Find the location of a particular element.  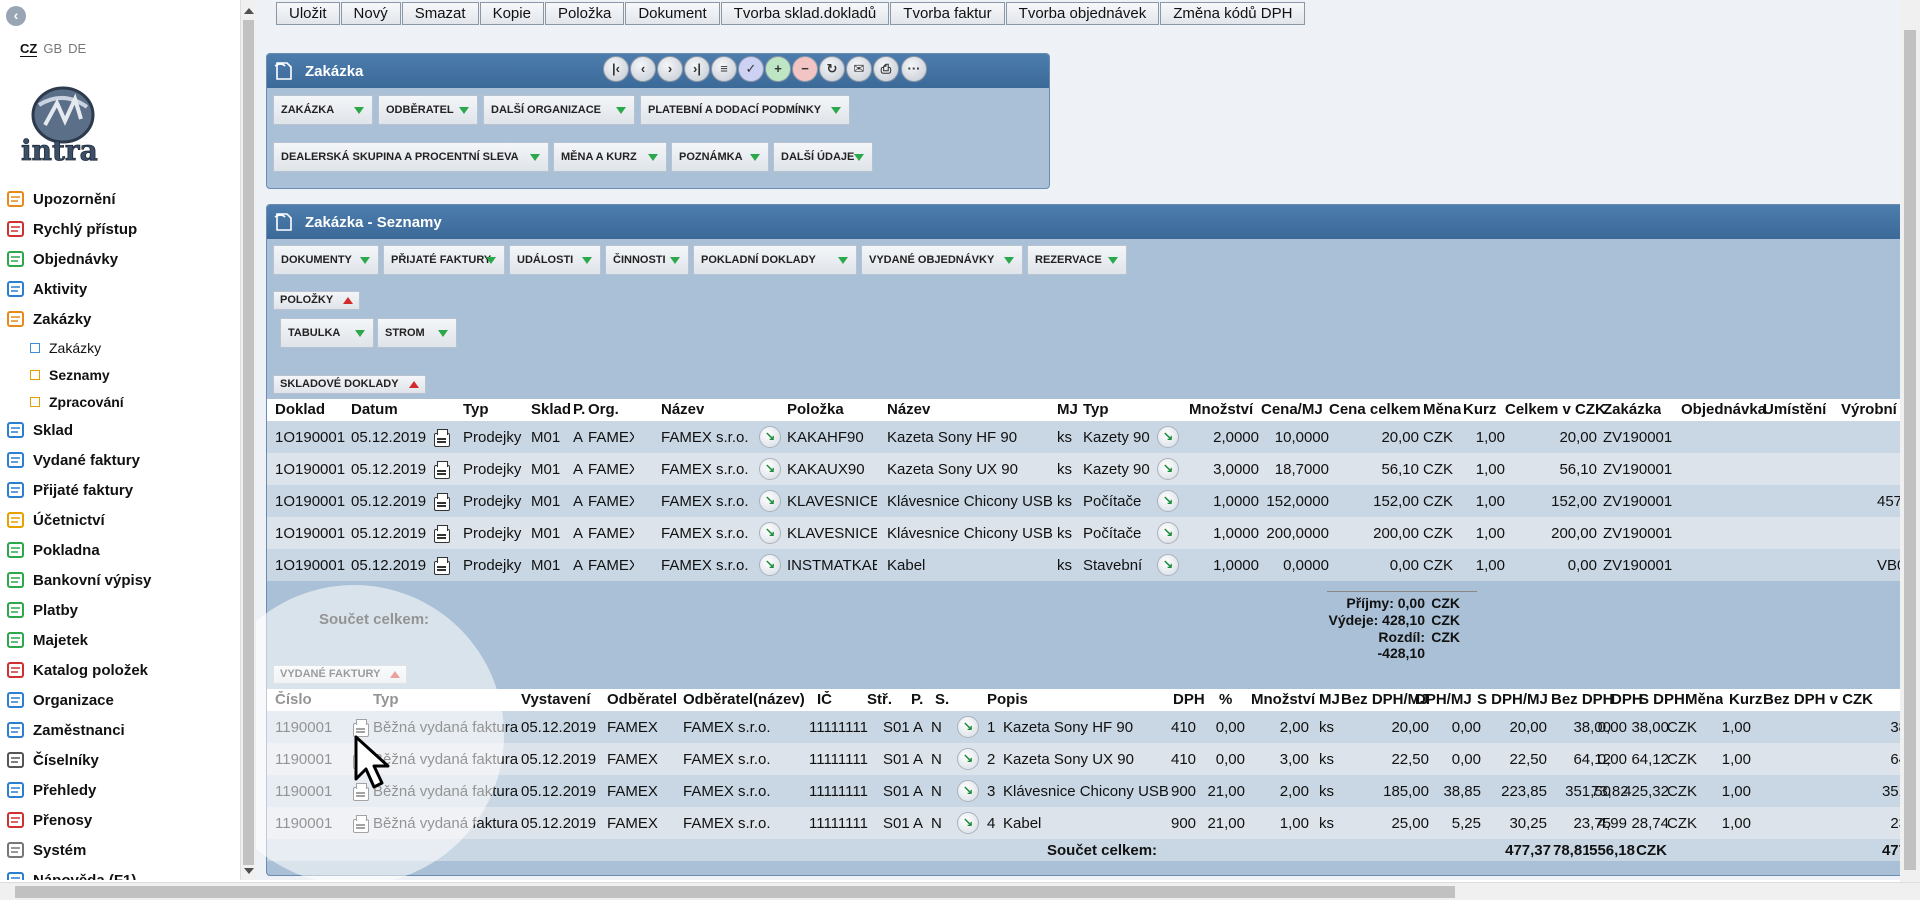

sidebar-subitem: Zakázky is located at coordinates (120, 347).